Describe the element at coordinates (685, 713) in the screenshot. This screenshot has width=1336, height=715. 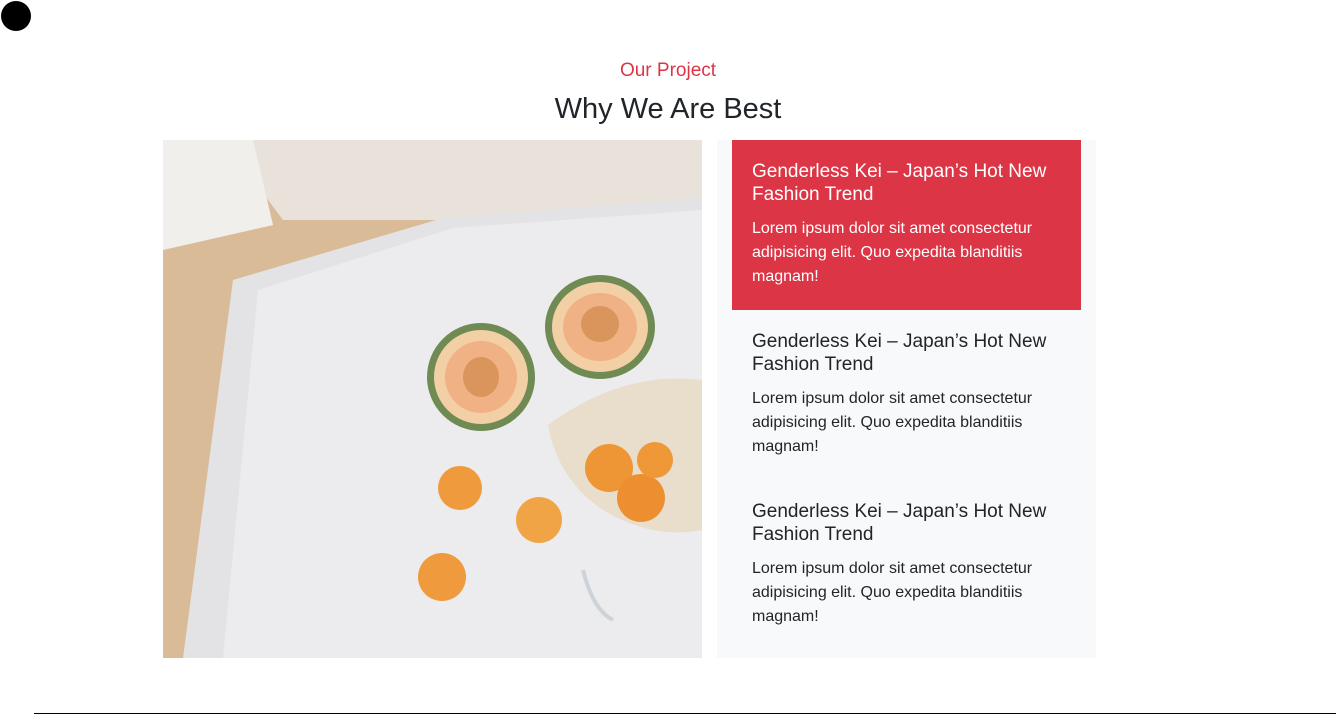
I see `bottom-divider` at that location.